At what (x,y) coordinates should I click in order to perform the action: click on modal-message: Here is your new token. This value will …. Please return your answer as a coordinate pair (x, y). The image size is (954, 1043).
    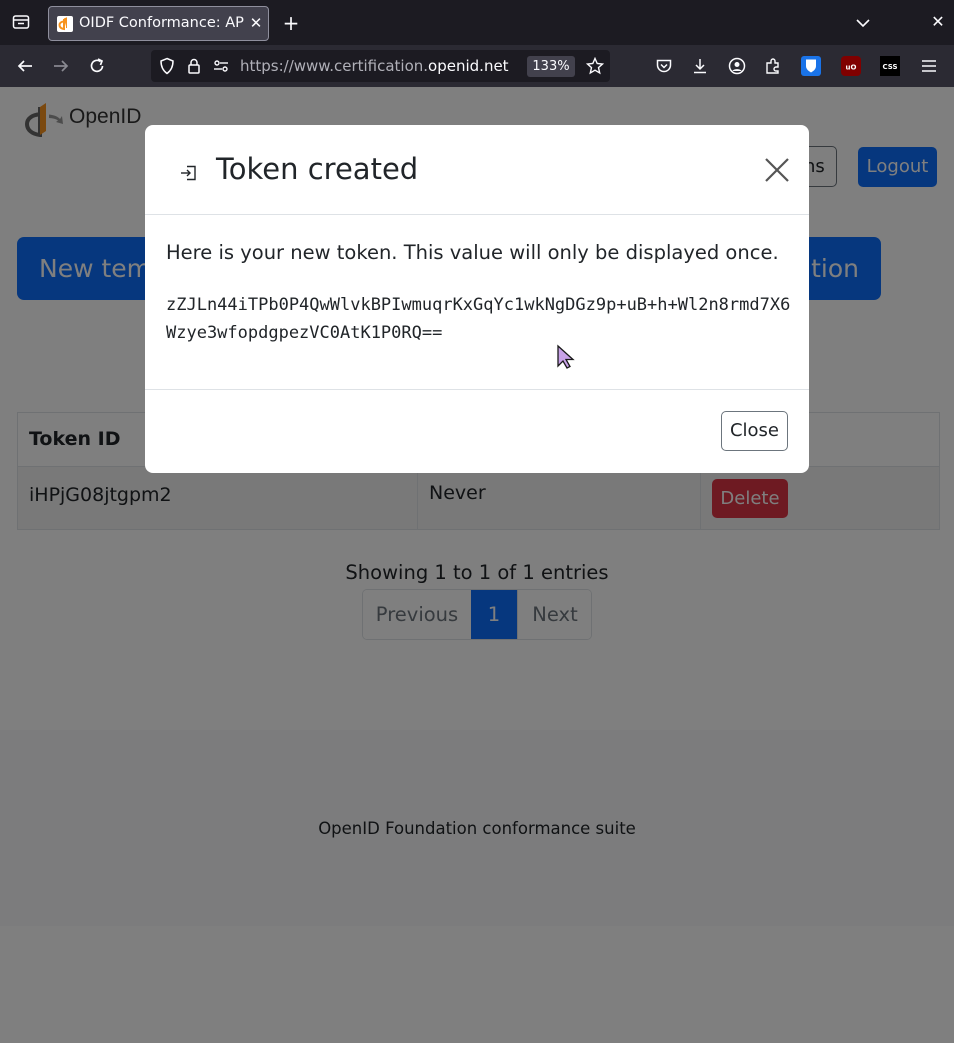
    Looking at the image, I should click on (472, 252).